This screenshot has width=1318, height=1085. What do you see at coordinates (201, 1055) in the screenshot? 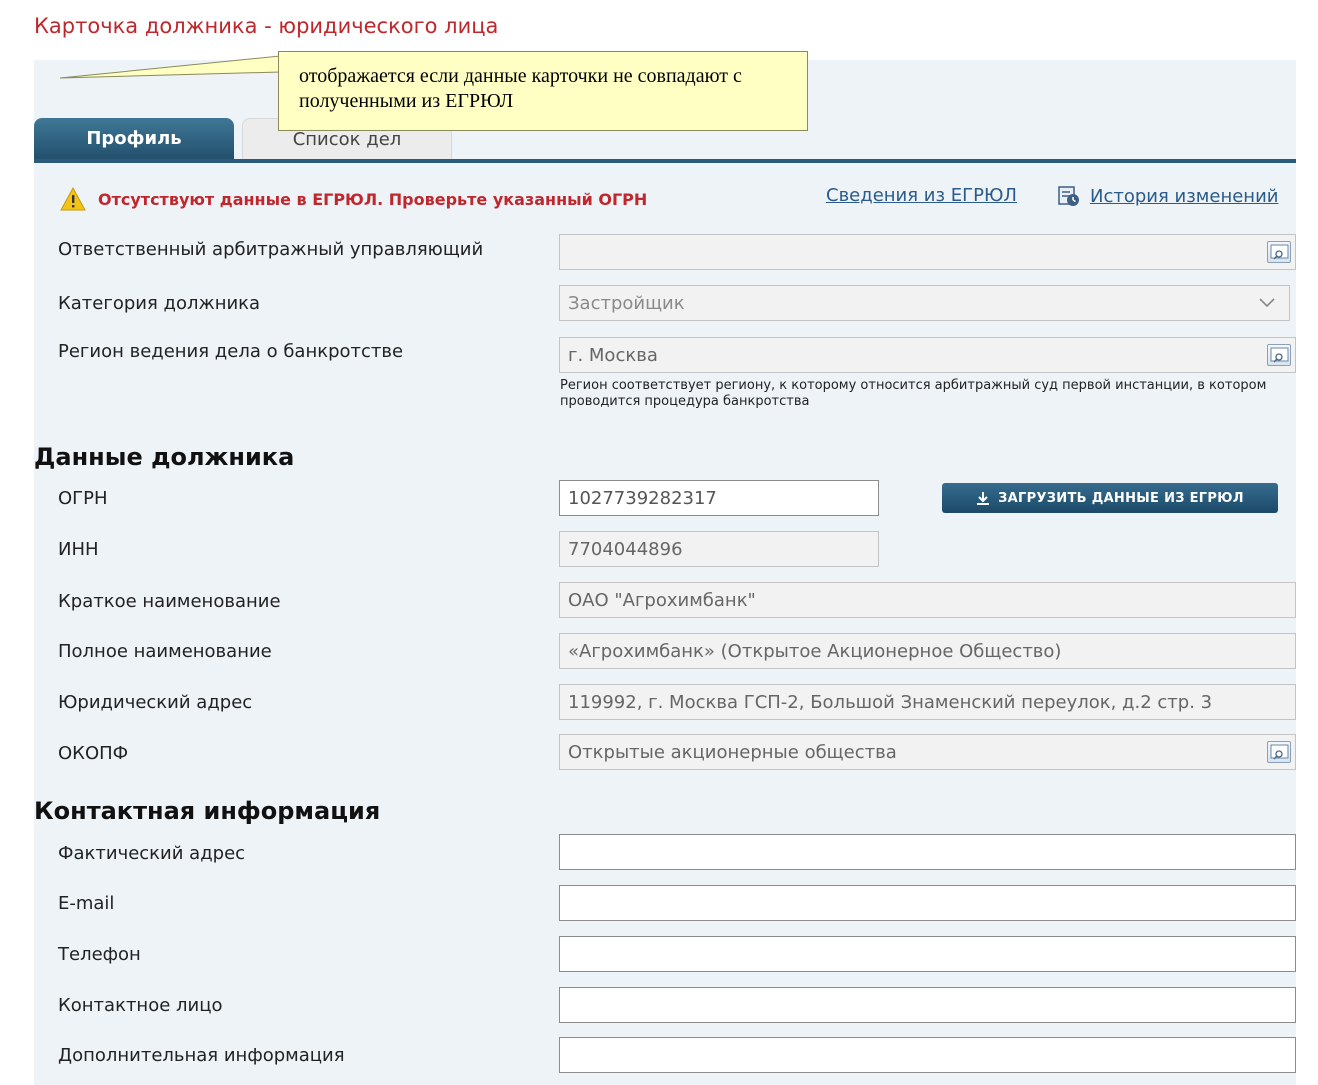
I see `additional-info-label: Дополнительная информация` at bounding box center [201, 1055].